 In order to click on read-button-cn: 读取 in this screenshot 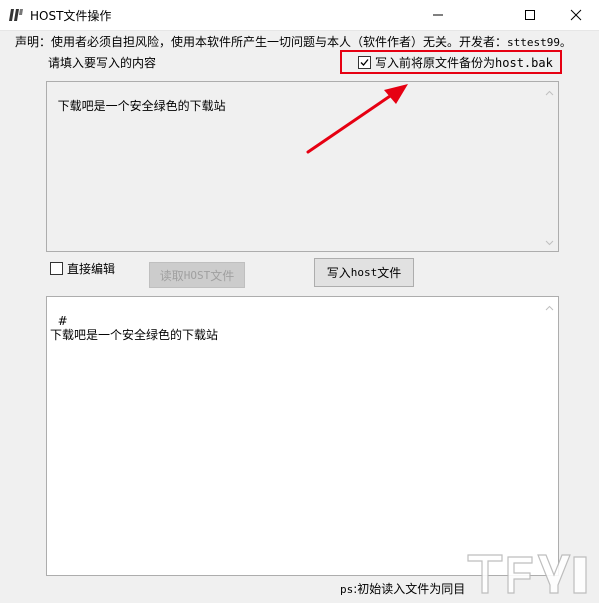, I will do `click(171, 275)`.